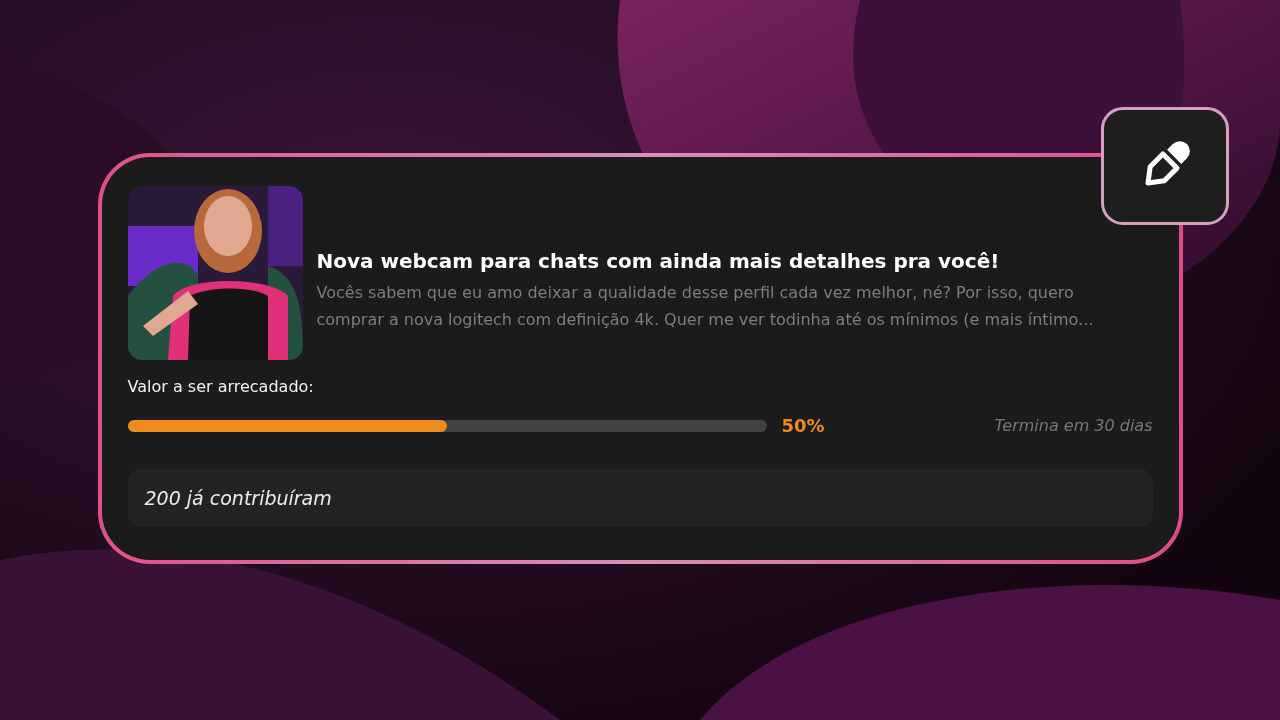 This screenshot has height=720, width=1280. What do you see at coordinates (1073, 425) in the screenshot?
I see `end-date: Termina em 30 dias` at bounding box center [1073, 425].